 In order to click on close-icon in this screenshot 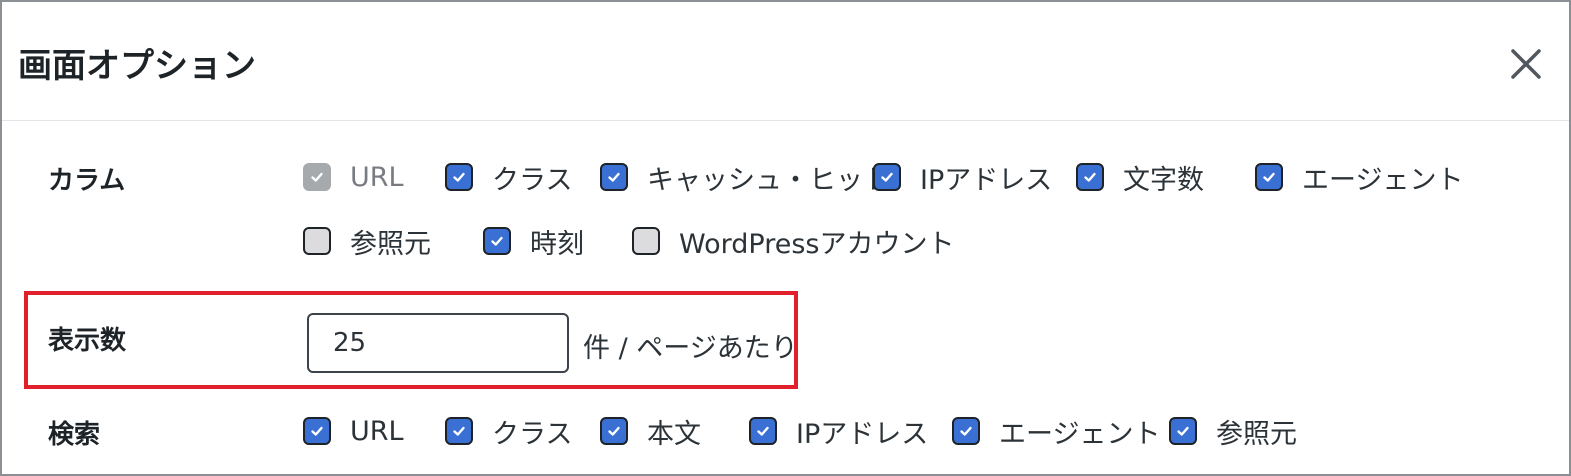, I will do `click(1526, 64)`.